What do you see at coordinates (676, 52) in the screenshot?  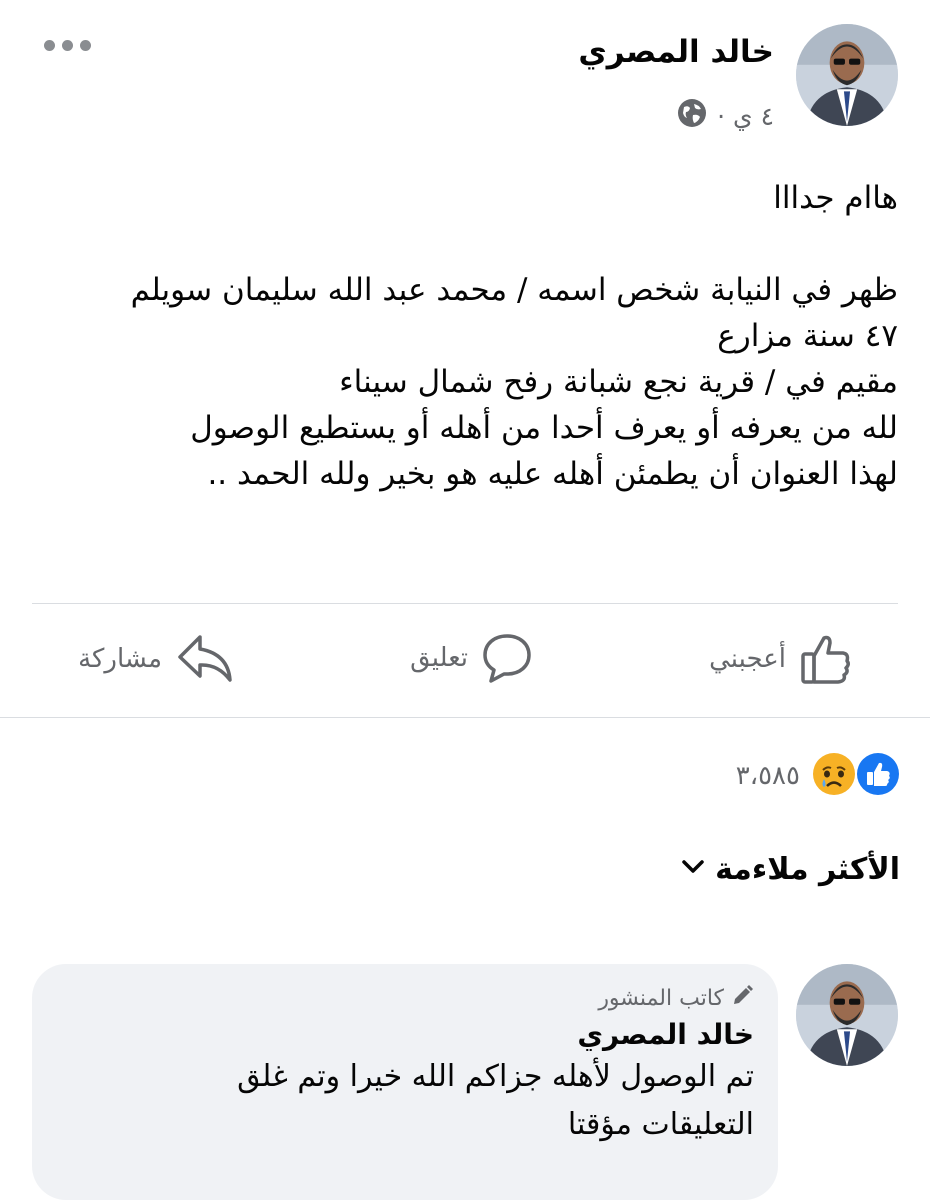 I see `post-author-name: خالد المصري` at bounding box center [676, 52].